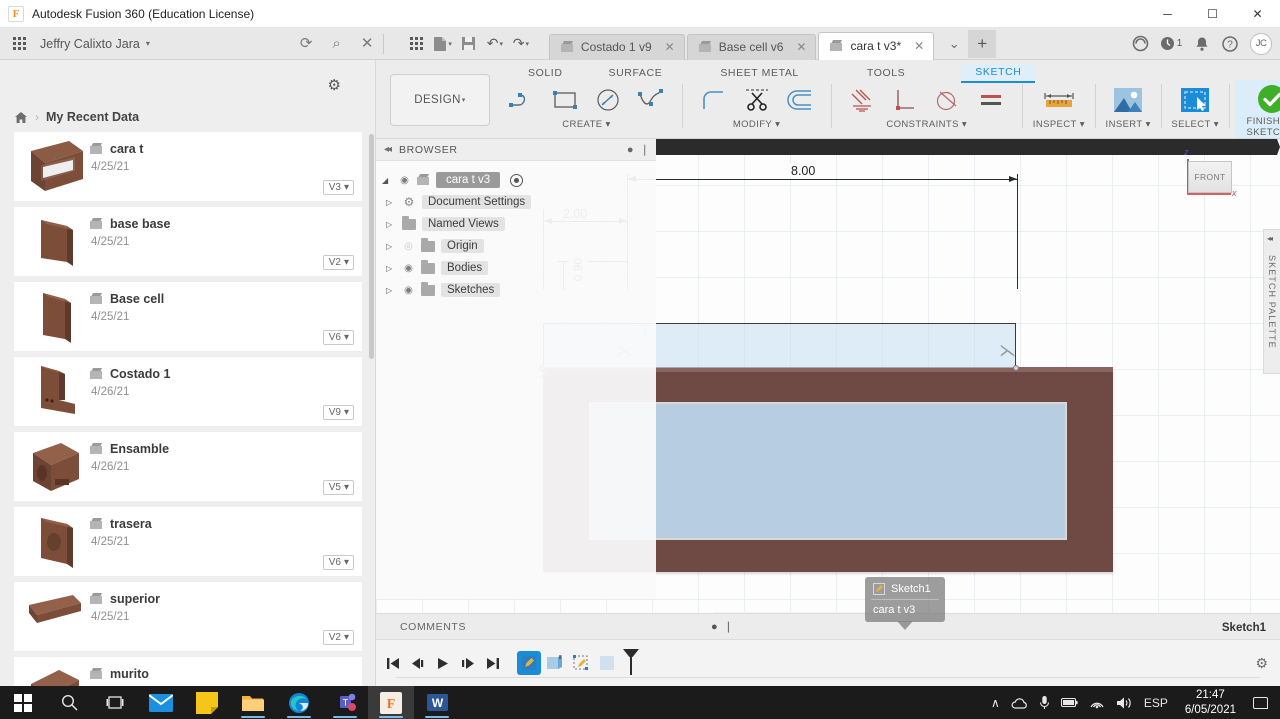 The image size is (1280, 719). I want to click on home-icon, so click(21, 117).